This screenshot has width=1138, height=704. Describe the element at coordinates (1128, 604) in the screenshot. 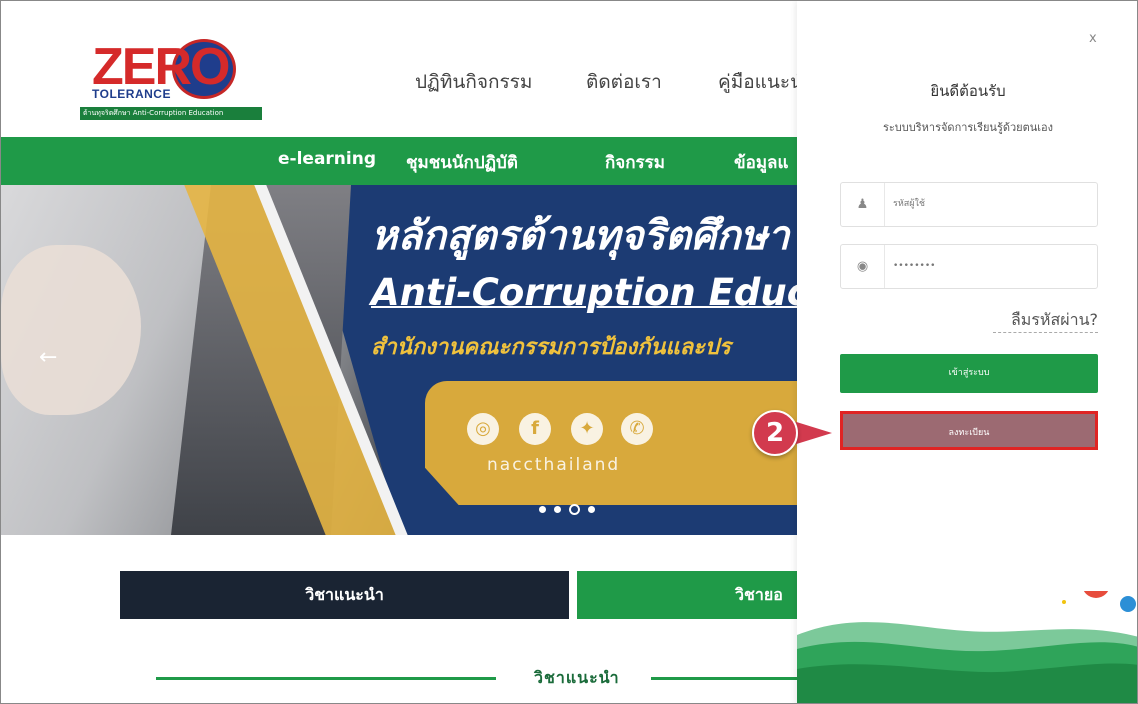

I see `blue-dot-decoration` at that location.